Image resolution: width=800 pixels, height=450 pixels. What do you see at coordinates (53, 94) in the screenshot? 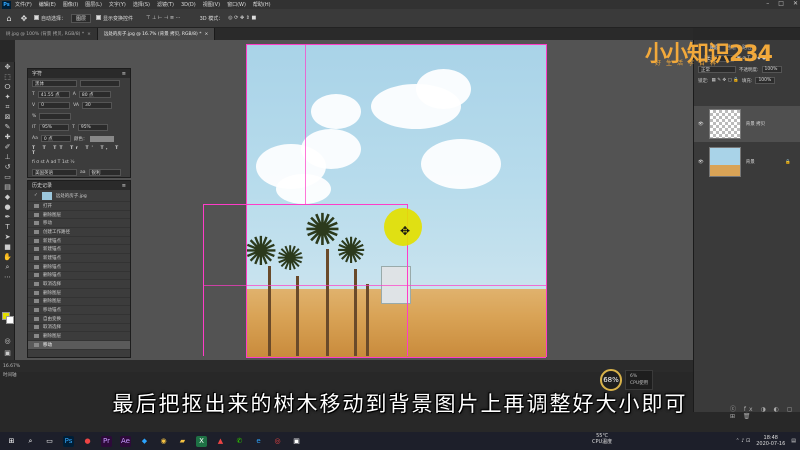
I see `font-size-field: 41.55 点` at bounding box center [53, 94].